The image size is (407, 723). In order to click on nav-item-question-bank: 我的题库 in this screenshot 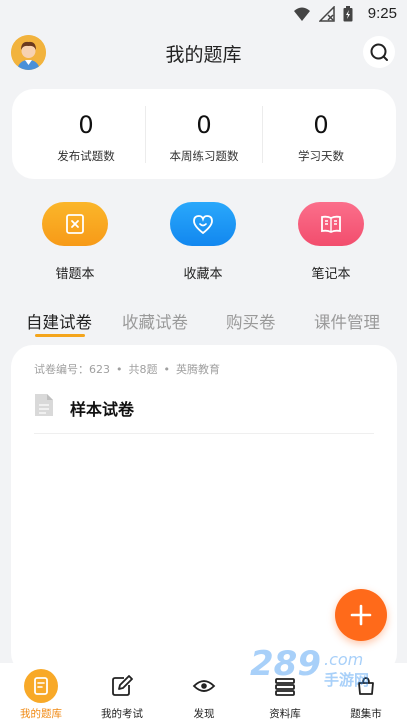, I will do `click(41, 693)`.